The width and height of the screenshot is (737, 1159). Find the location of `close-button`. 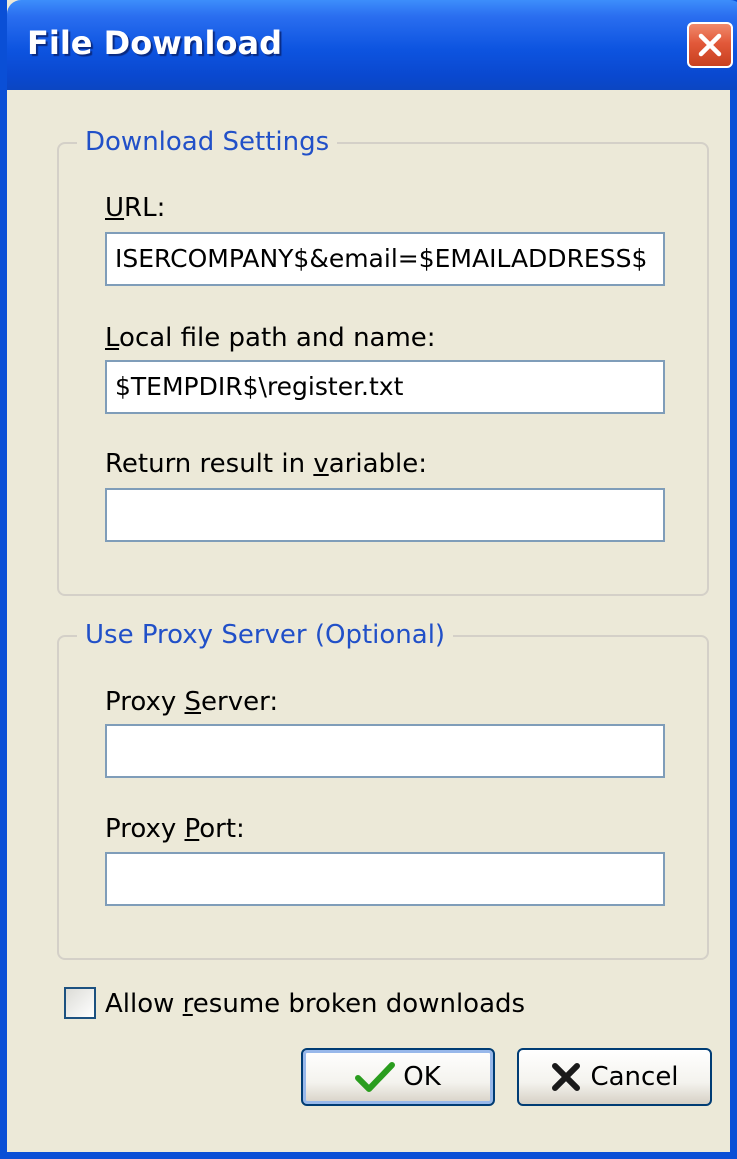

close-button is located at coordinates (710, 45).